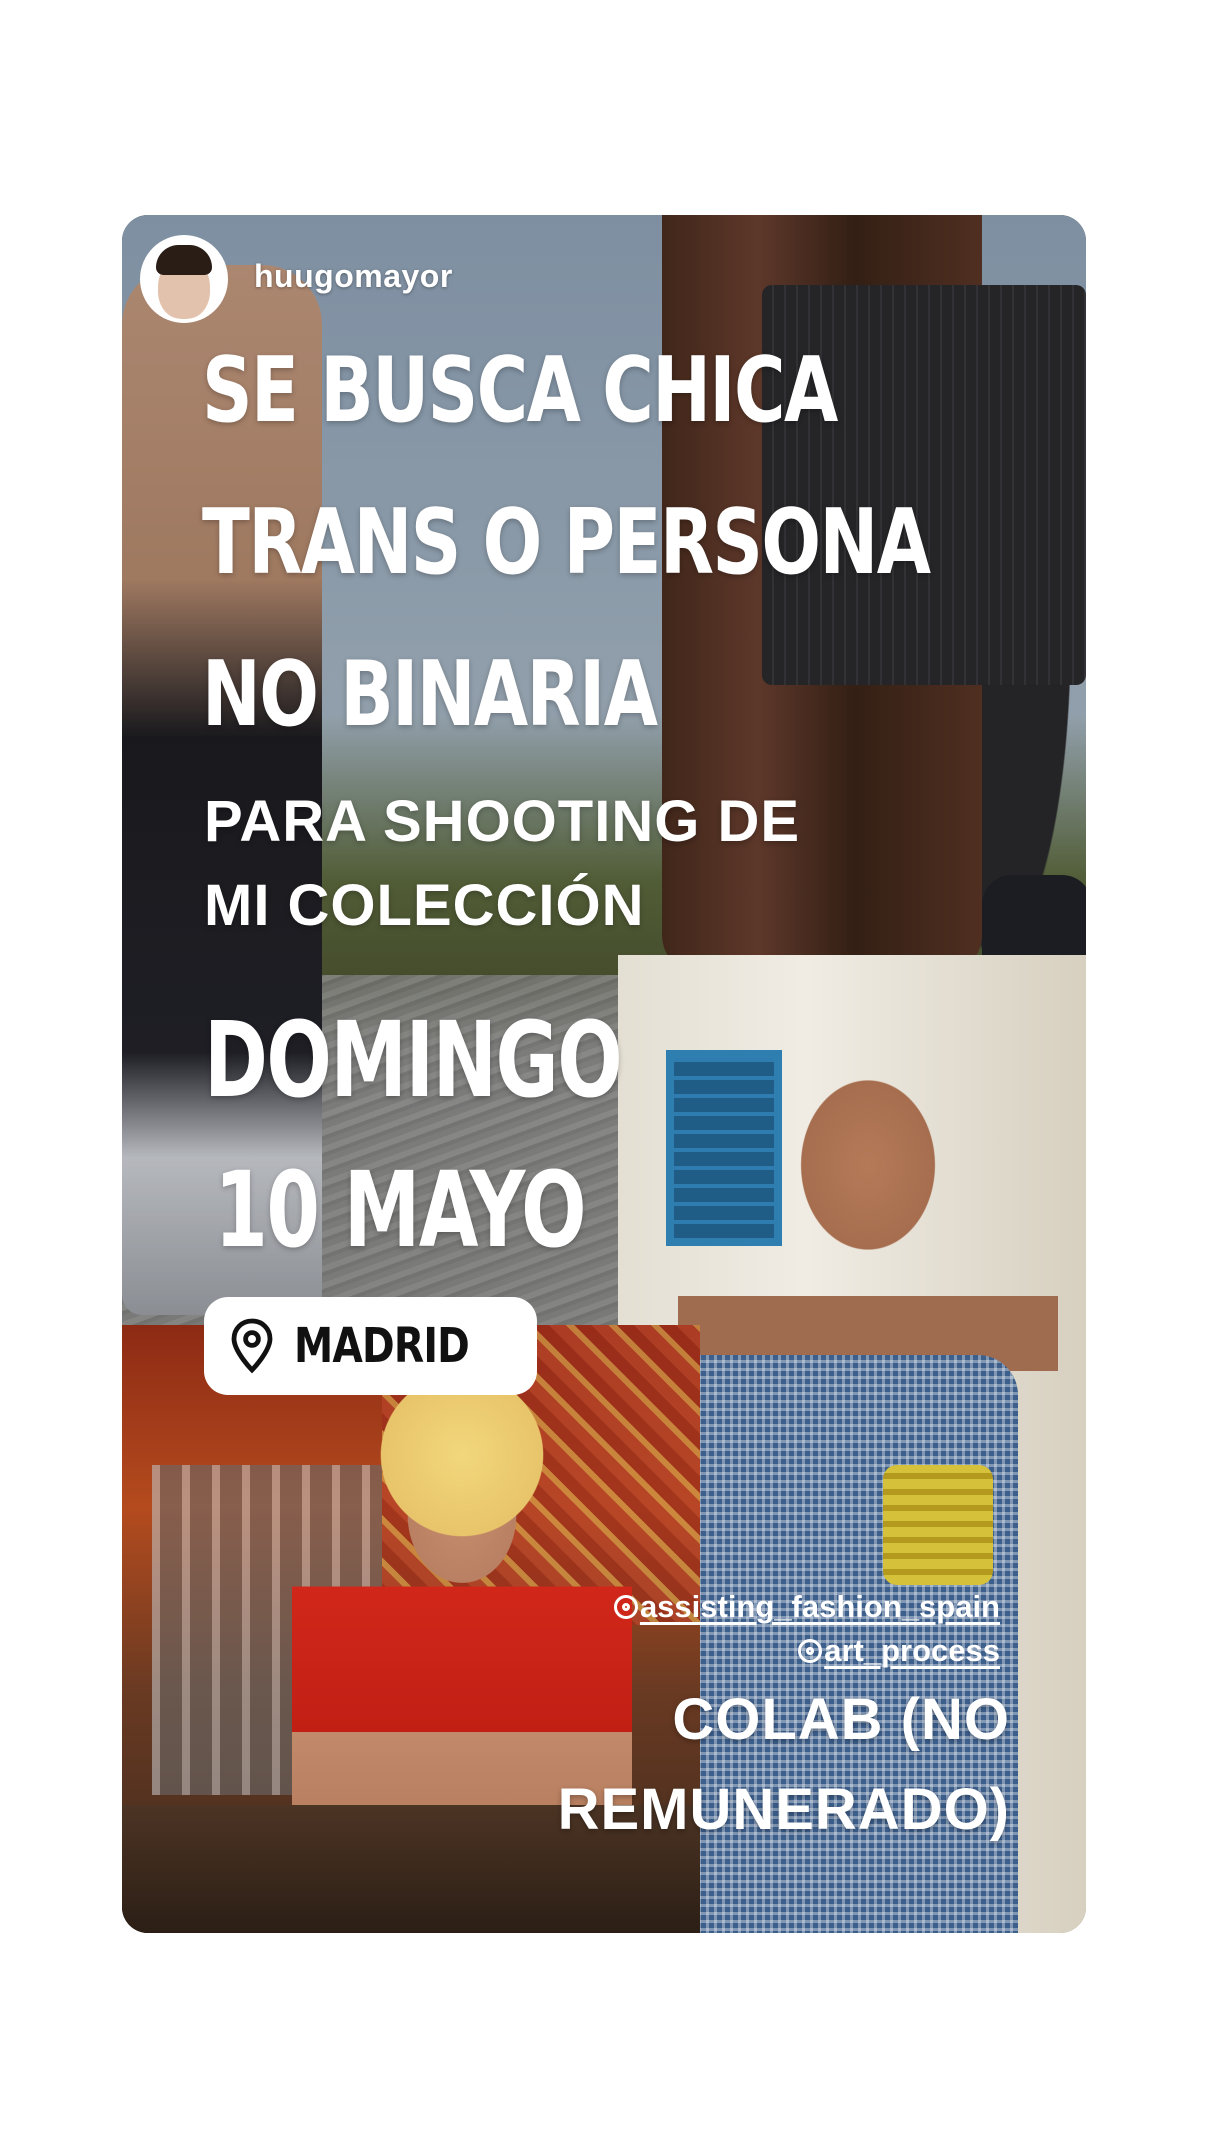 The height and width of the screenshot is (2144, 1206). Describe the element at coordinates (400, 1210) in the screenshot. I see `date-line: 10 MAYO` at that location.